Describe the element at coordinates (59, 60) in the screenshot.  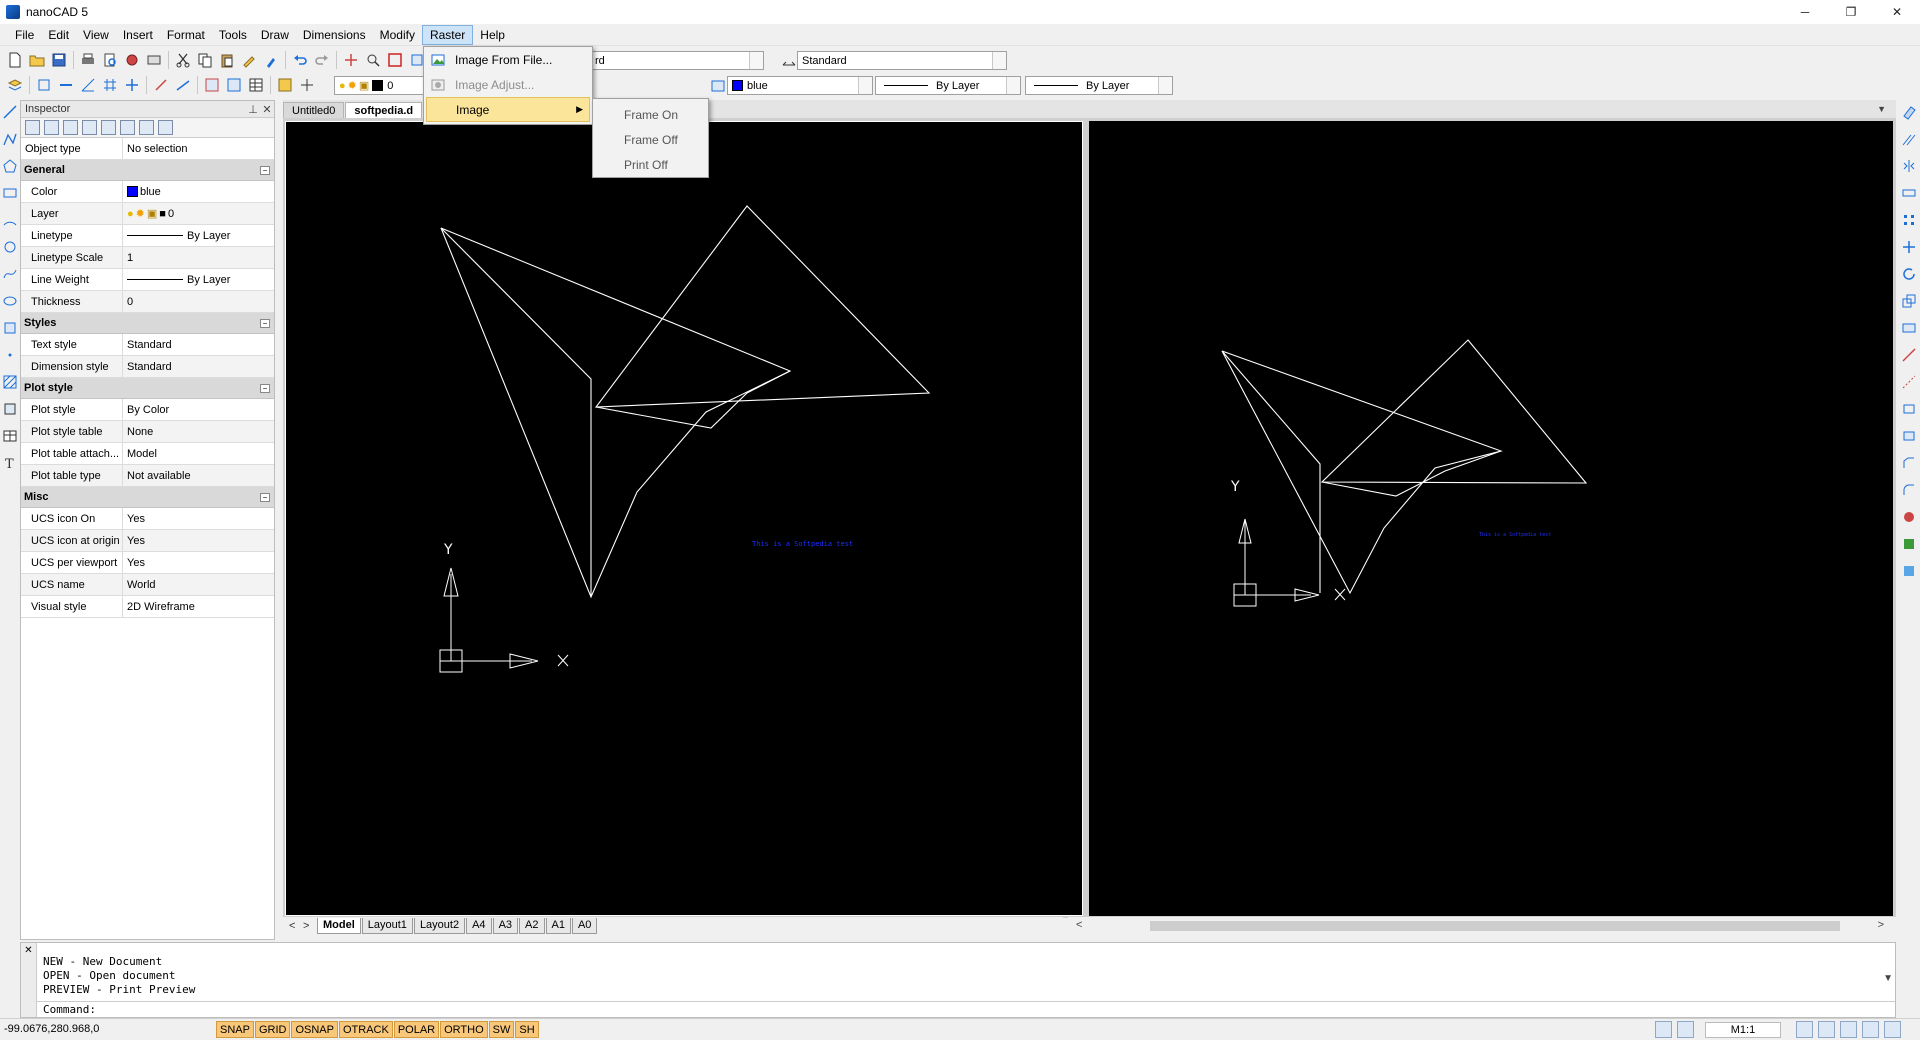
I see `save-icon` at that location.